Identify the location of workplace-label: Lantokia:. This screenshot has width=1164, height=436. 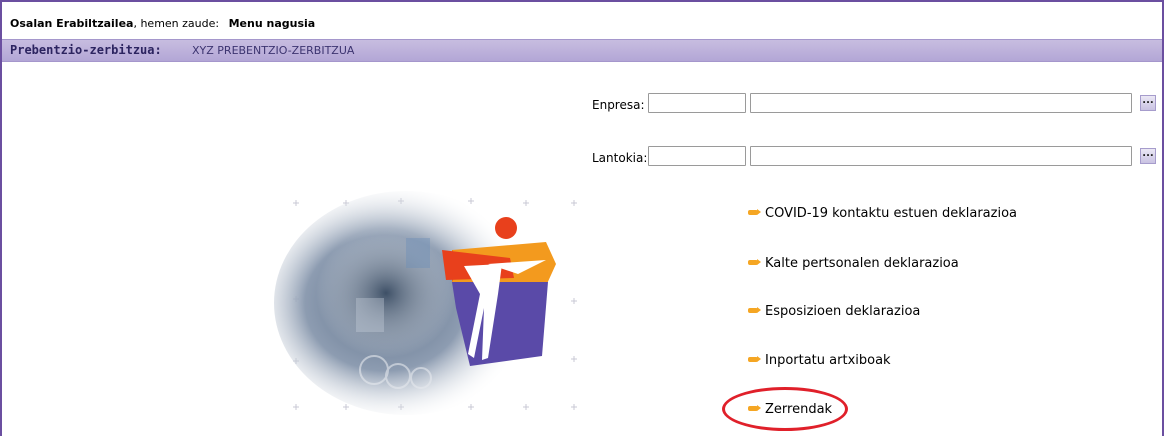
(620, 158).